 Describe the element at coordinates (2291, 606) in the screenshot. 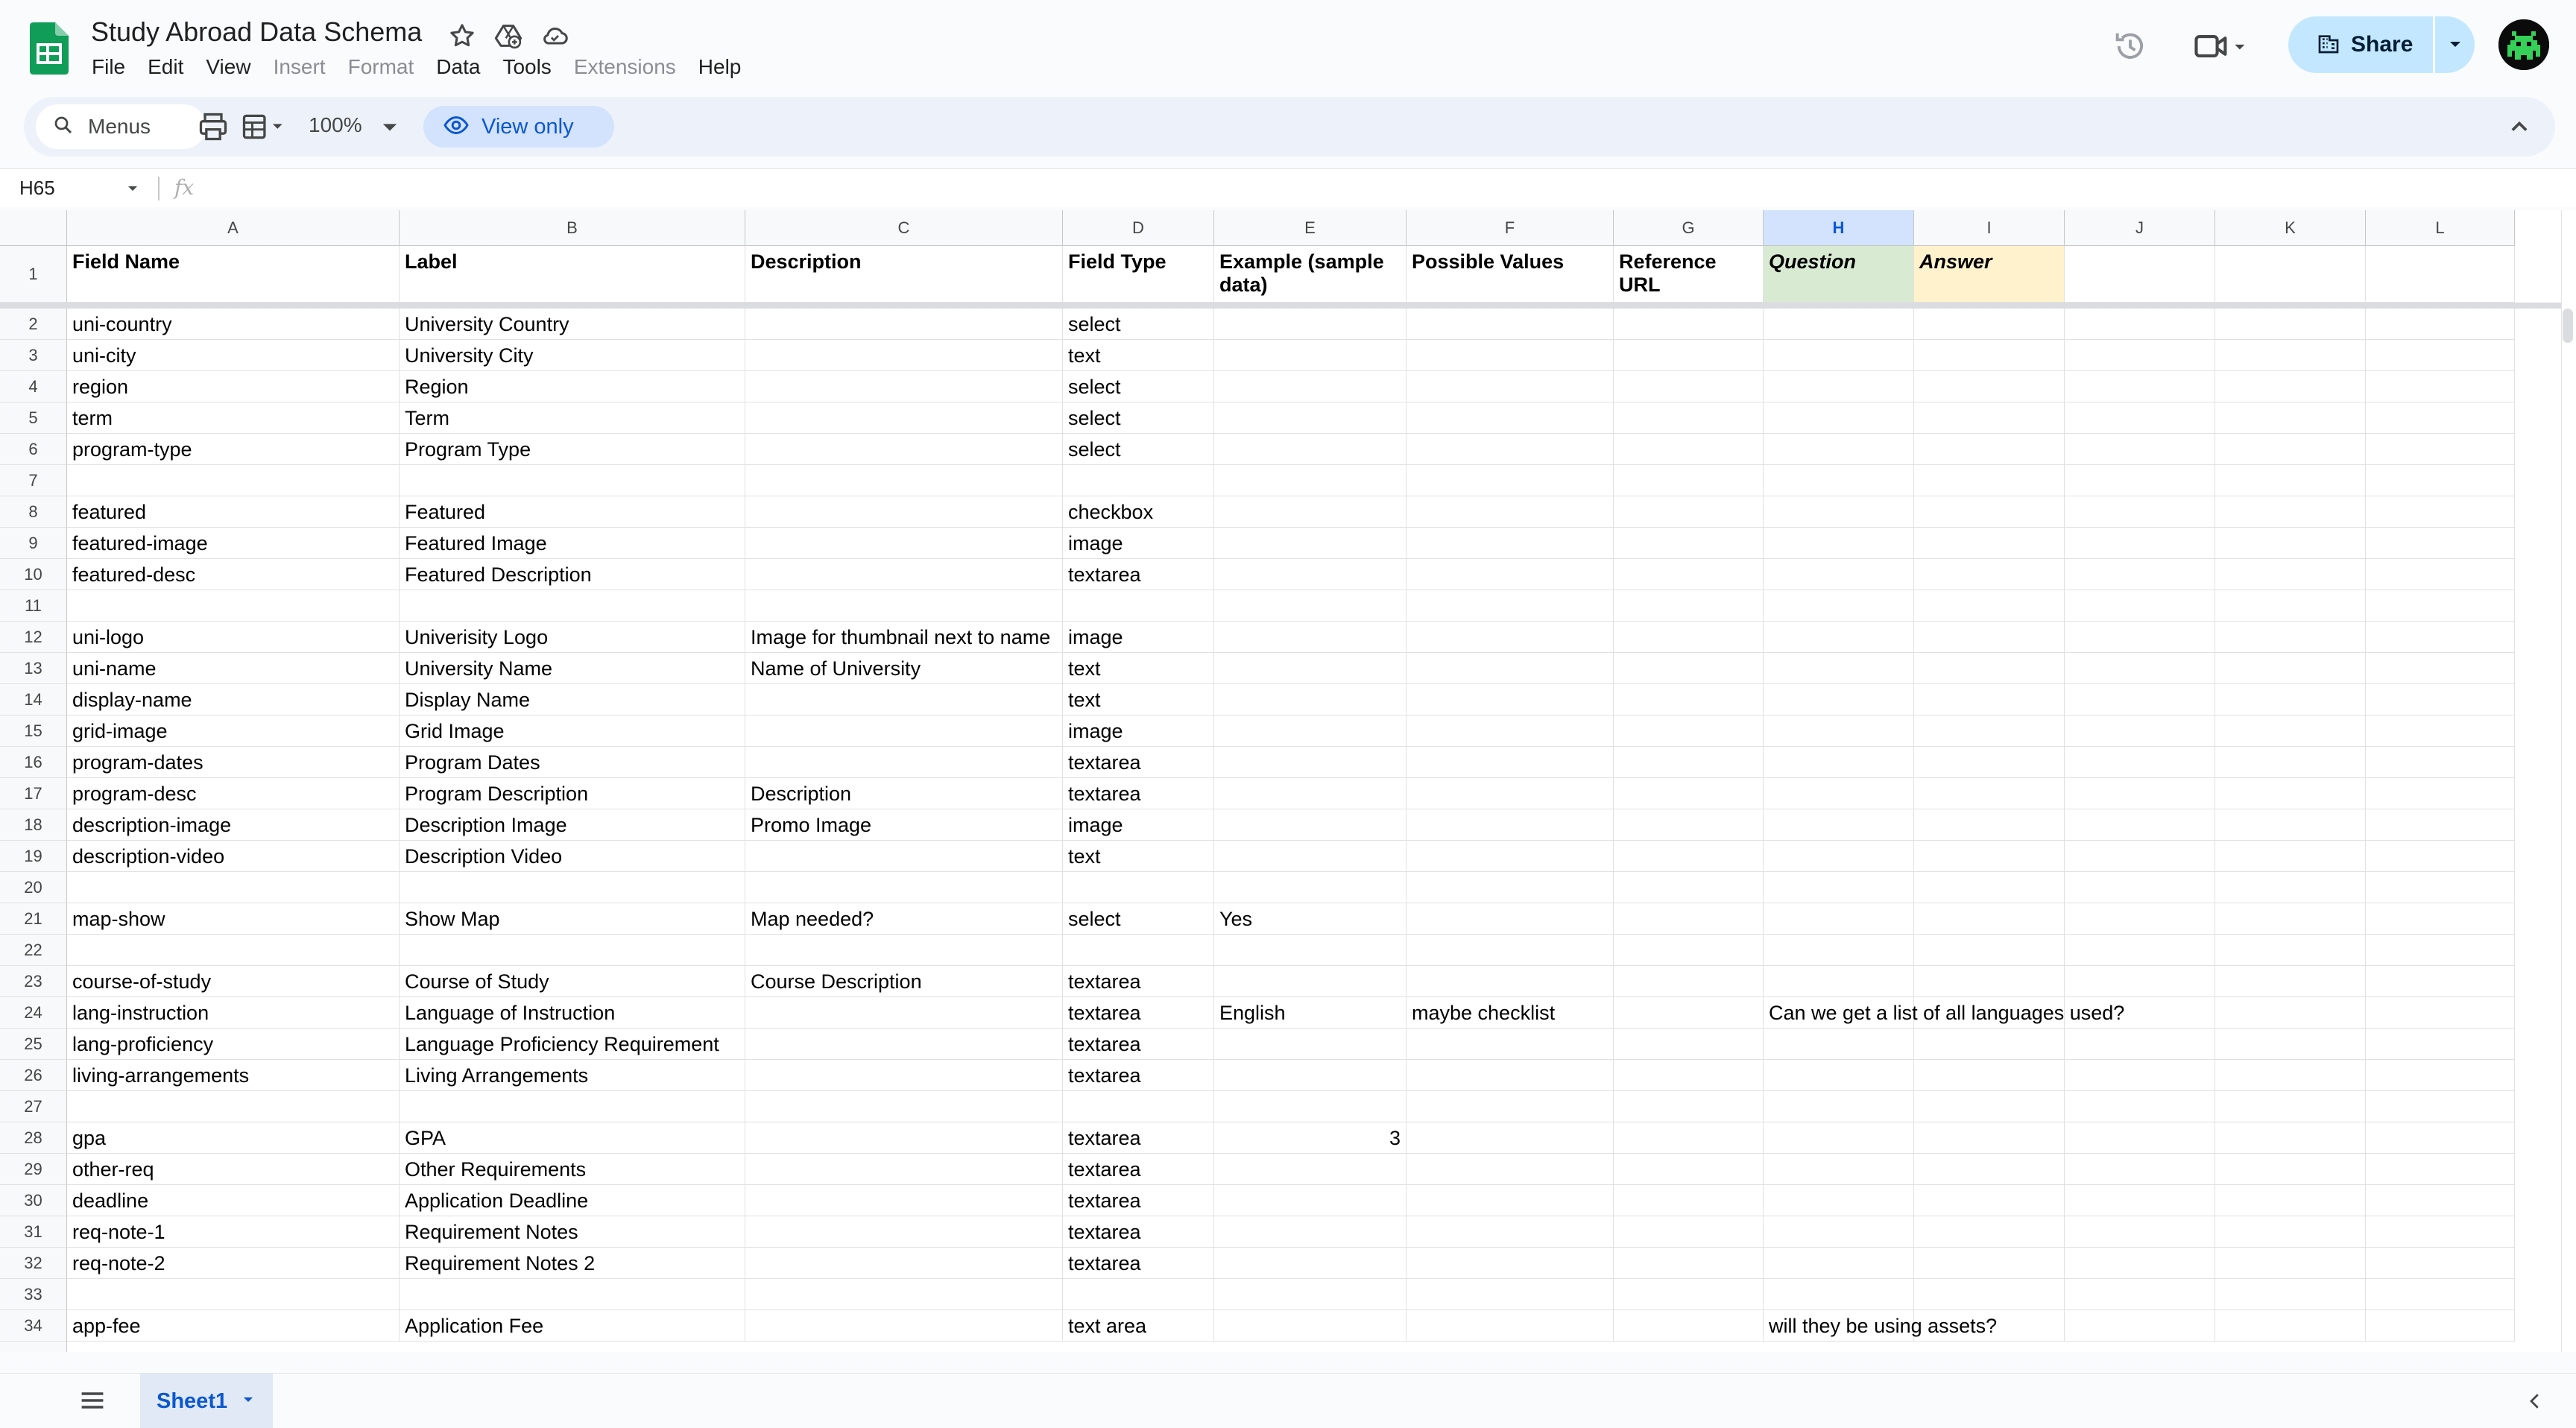

I see `cell-k11` at that location.